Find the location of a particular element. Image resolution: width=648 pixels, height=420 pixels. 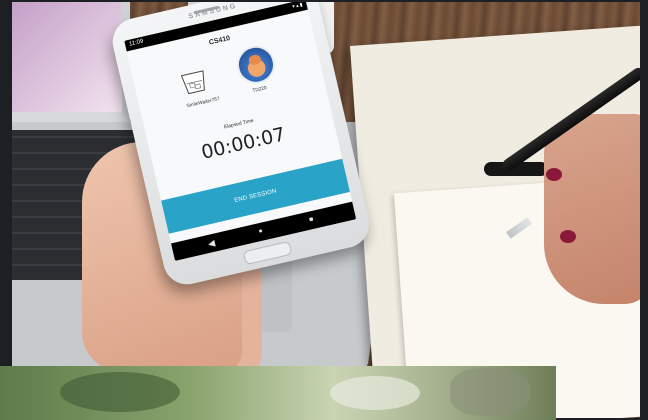

hardware-home-key is located at coordinates (267, 253).